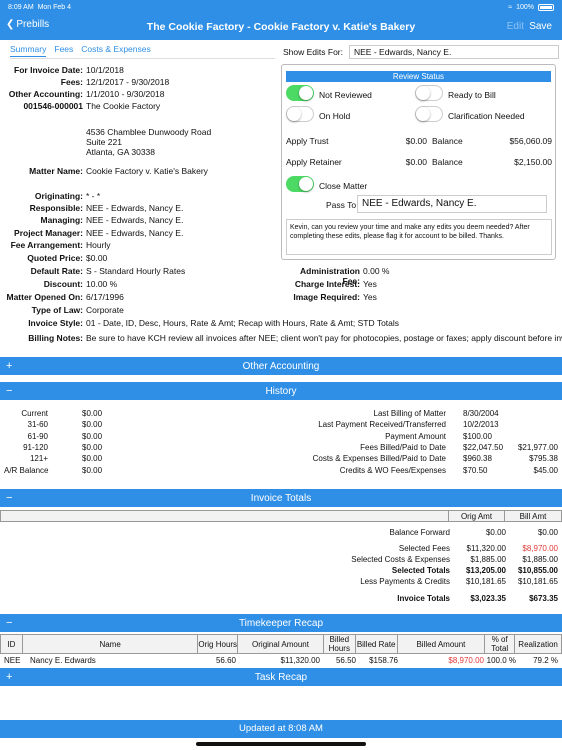 This screenshot has height=750, width=562. I want to click on history-header: − History, so click(281, 391).